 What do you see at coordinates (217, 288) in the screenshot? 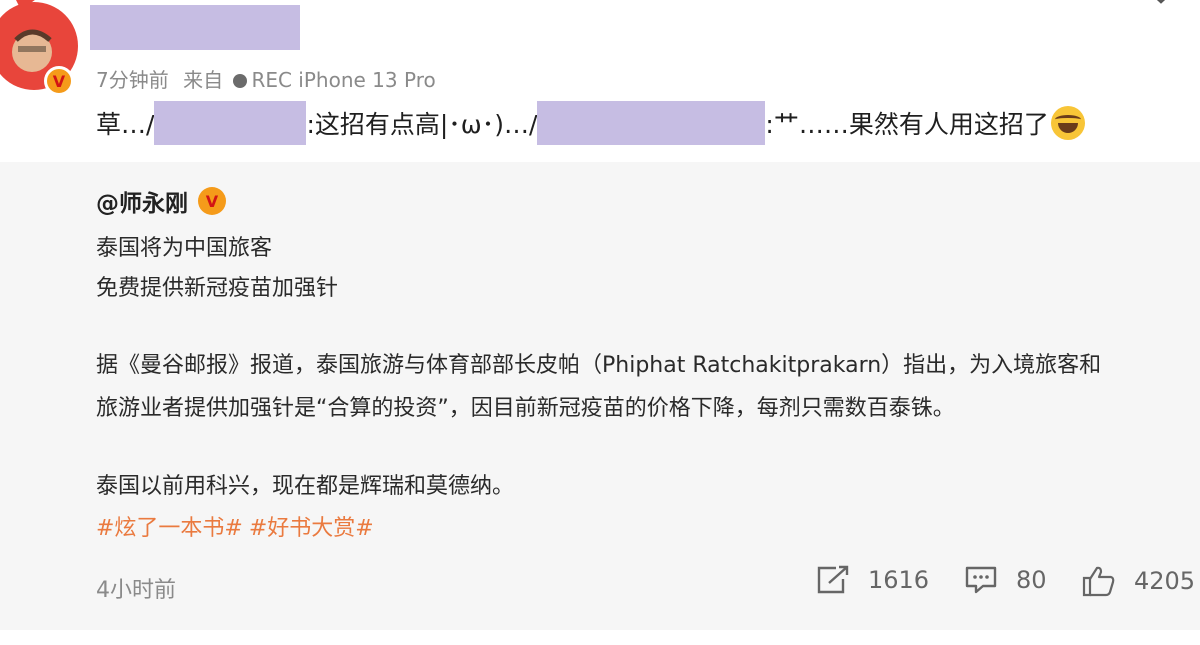
I see `quoted-text-line: 免费提供新冠疫苗加强针` at bounding box center [217, 288].